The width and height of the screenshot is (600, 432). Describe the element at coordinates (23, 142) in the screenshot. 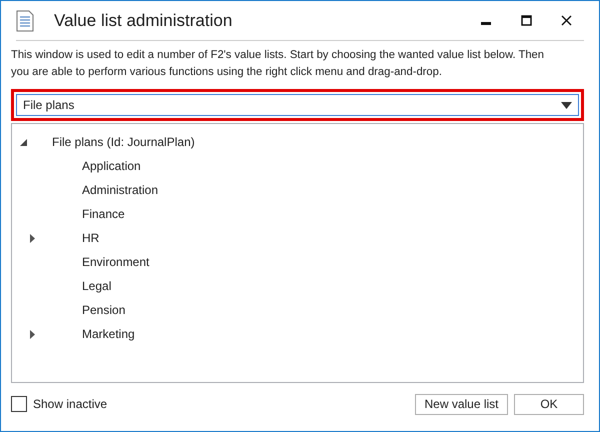

I see `expanded-arrow-icon` at that location.